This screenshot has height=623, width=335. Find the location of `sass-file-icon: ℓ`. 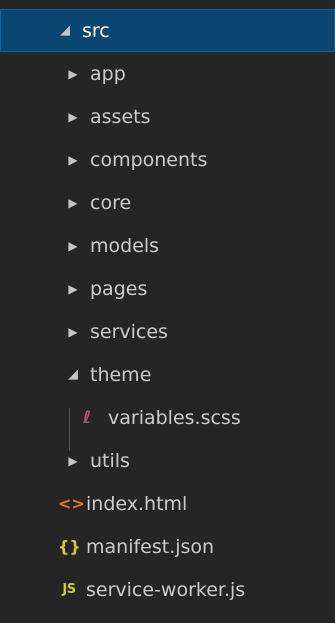

sass-file-icon: ℓ is located at coordinates (87, 417).